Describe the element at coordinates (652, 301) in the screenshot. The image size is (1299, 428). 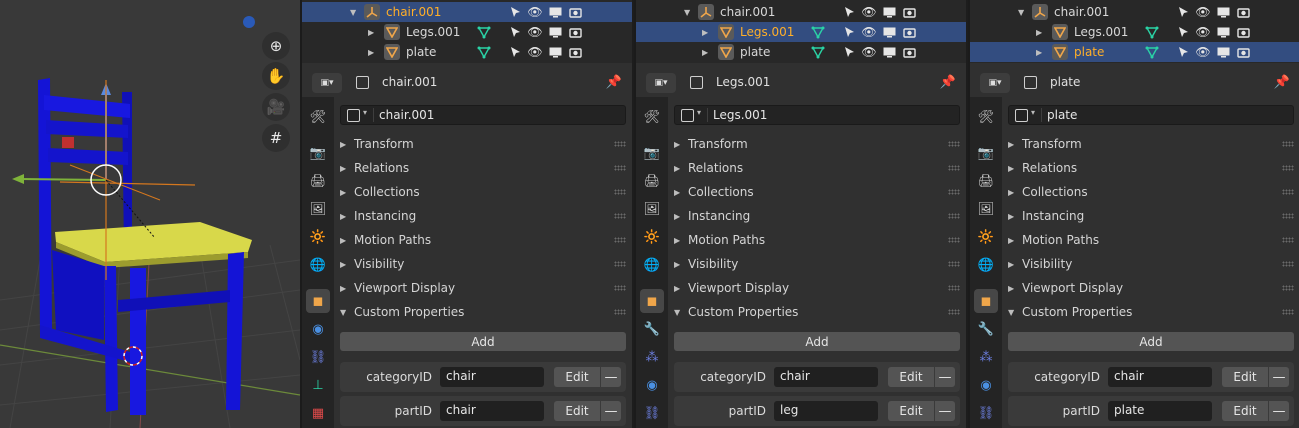
I see `tab-object-icon: ◼` at that location.